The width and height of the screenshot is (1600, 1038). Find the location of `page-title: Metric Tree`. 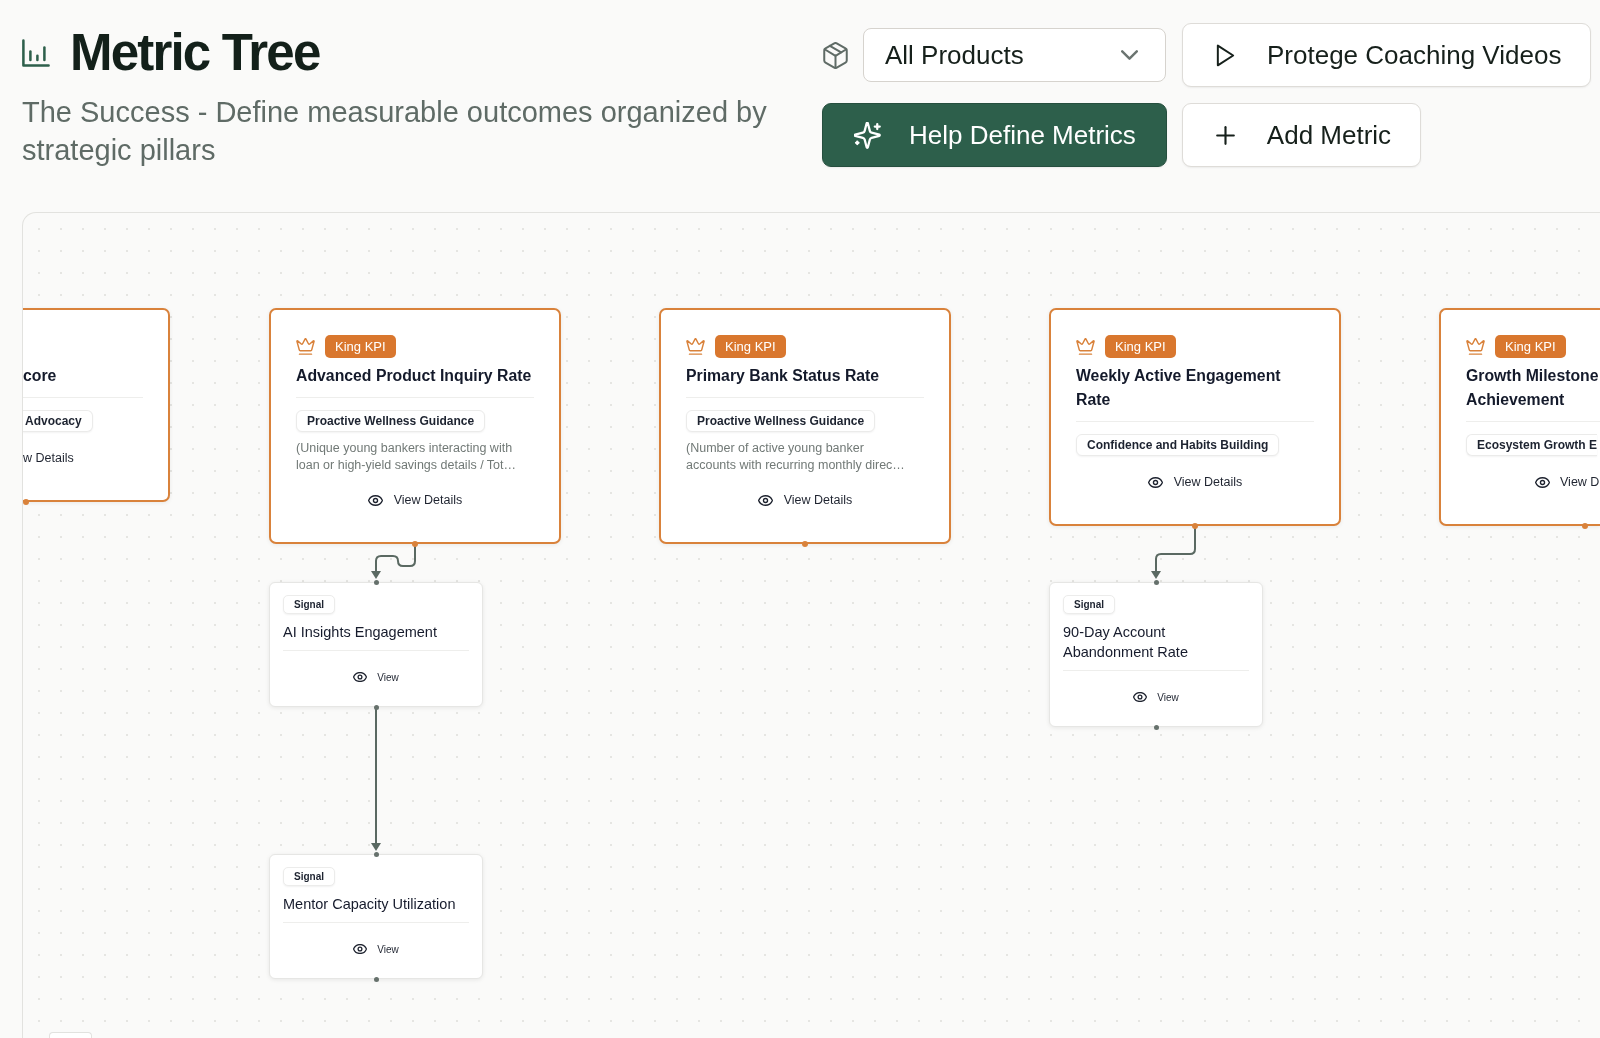

page-title: Metric Tree is located at coordinates (195, 53).